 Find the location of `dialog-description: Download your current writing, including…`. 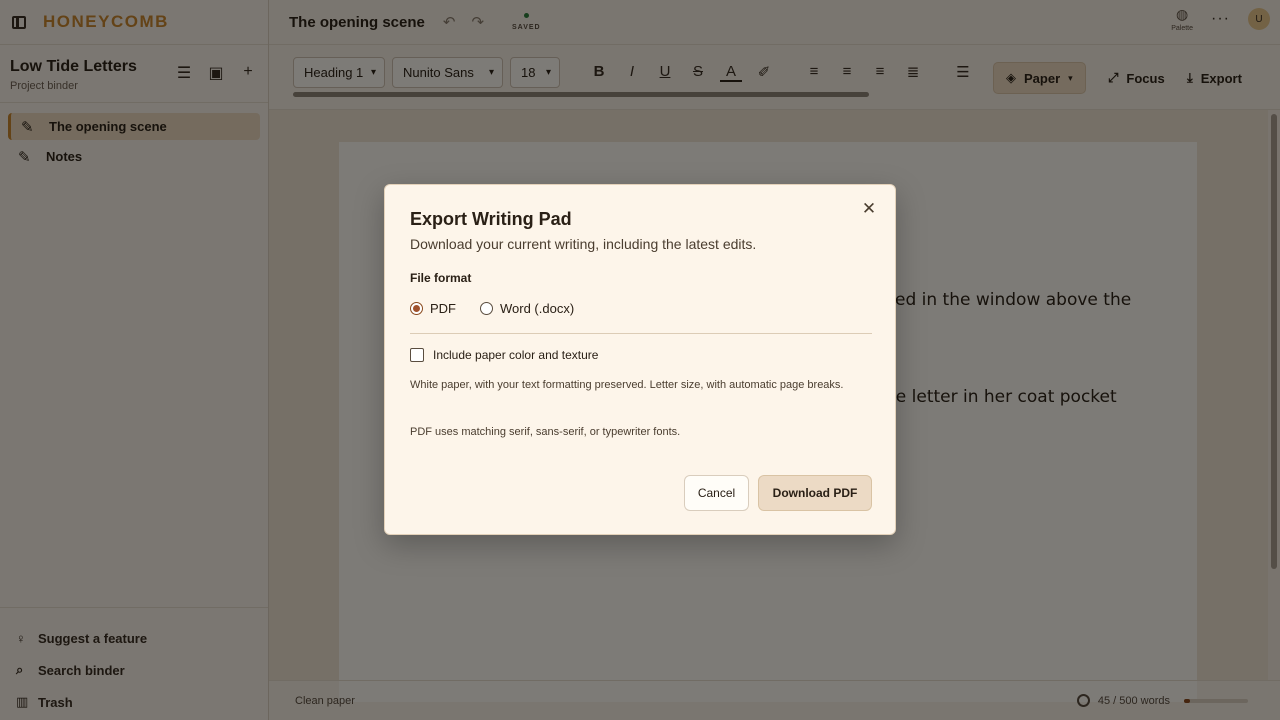

dialog-description: Download your current writing, including… is located at coordinates (583, 244).